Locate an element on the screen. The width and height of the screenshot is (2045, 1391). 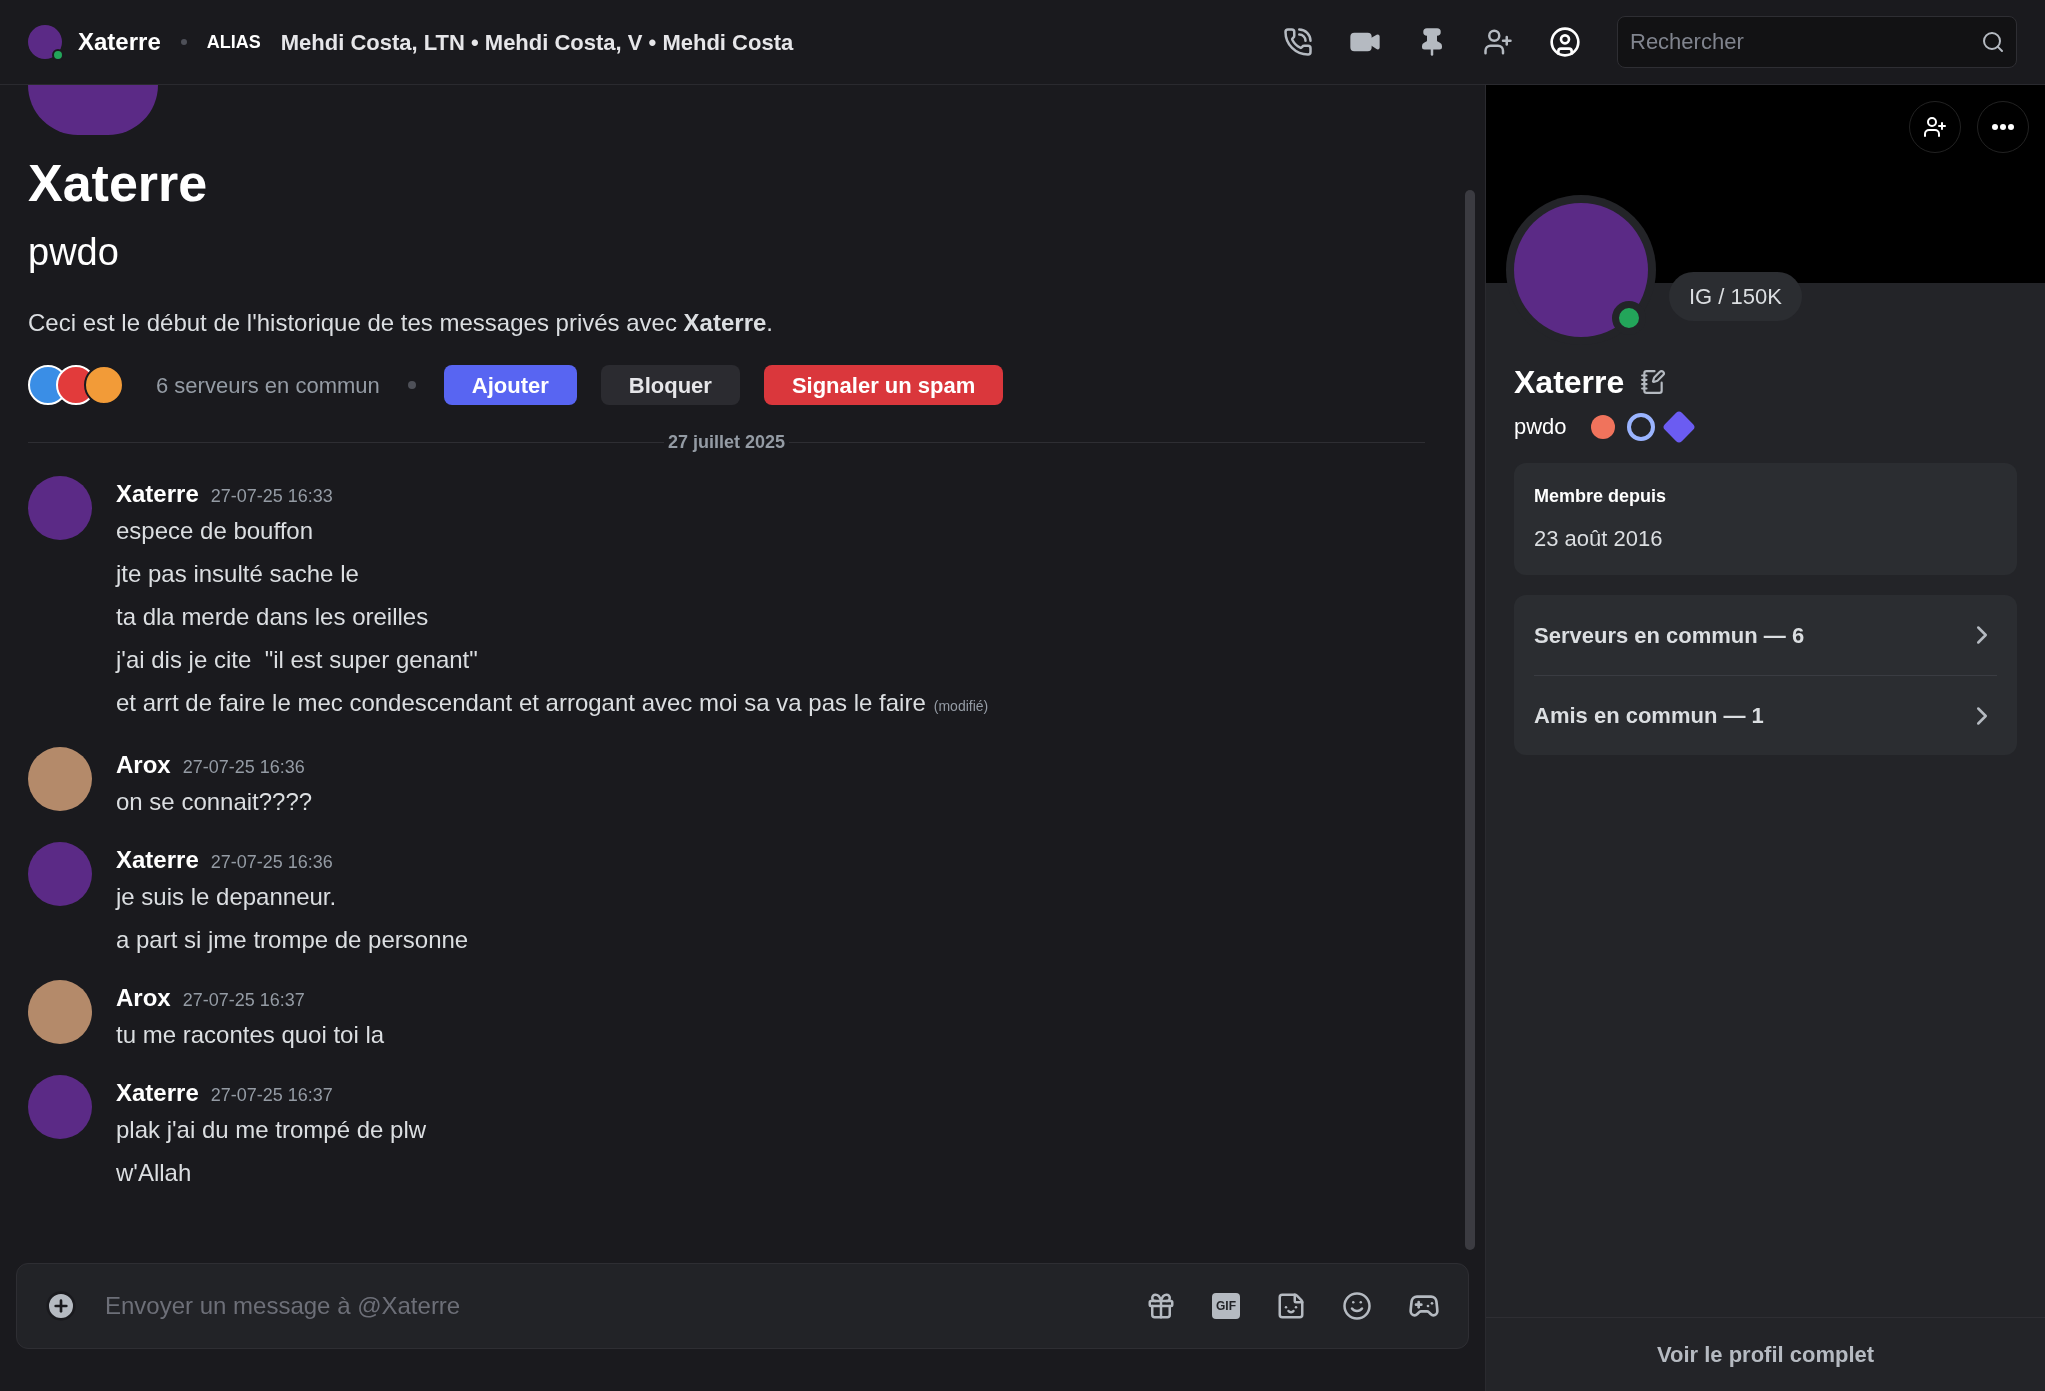
server-logo-icon is located at coordinates (104, 385).